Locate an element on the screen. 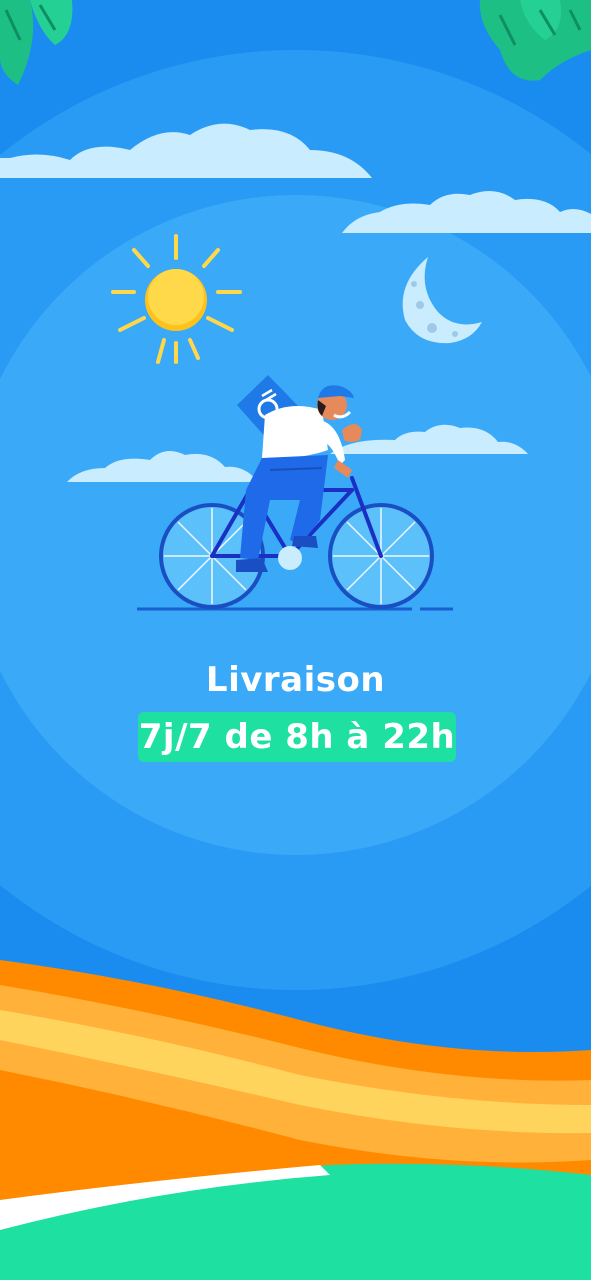 The image size is (591, 1280). delivery-hours-badge: 7j/7 de 8h à 22h is located at coordinates (297, 737).